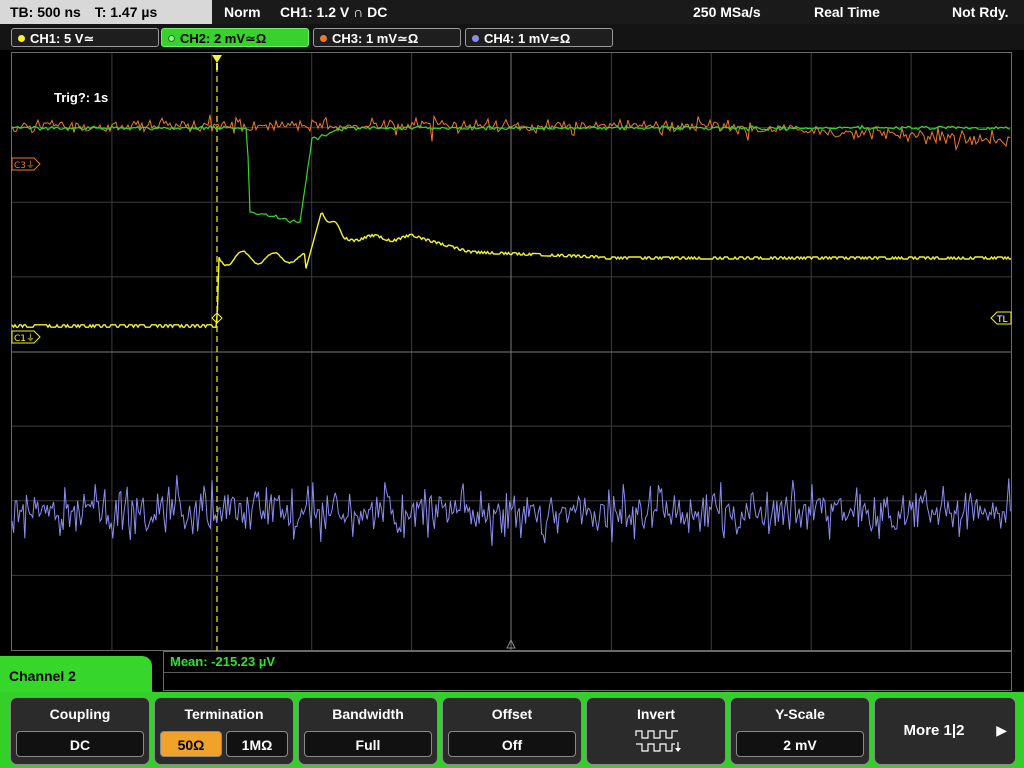 The image size is (1024, 768). I want to click on ch1-marker-label: C1⏚, so click(24, 338).